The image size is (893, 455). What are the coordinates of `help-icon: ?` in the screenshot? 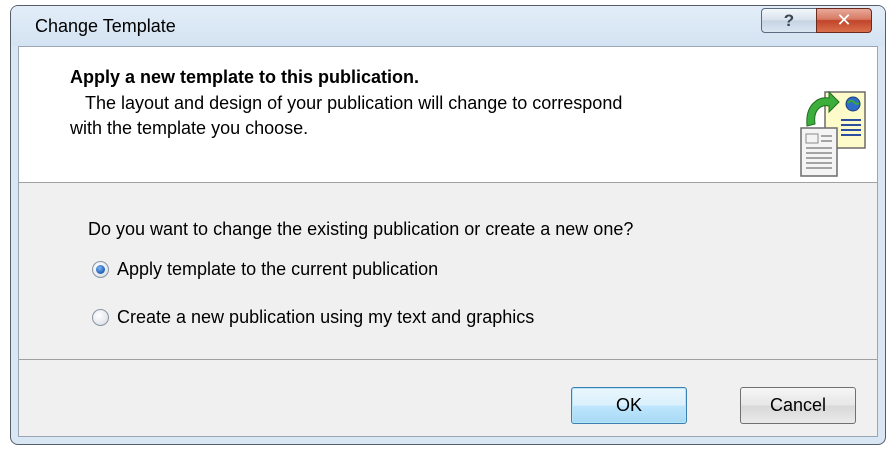 It's located at (789, 20).